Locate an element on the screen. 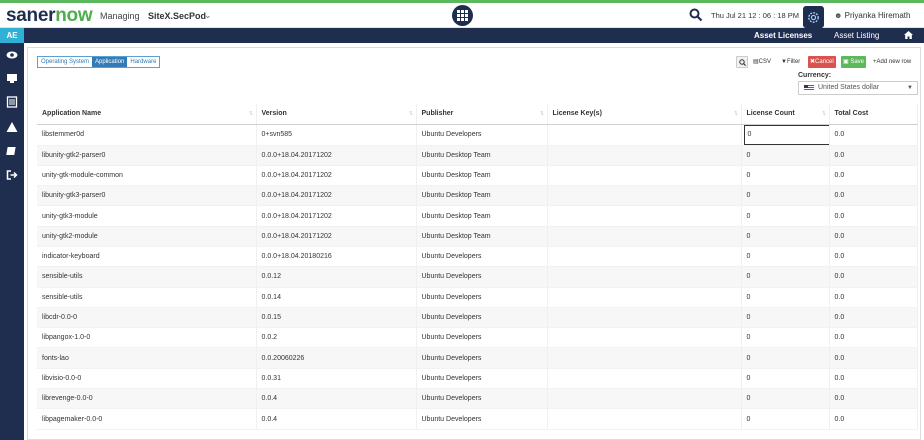 The height and width of the screenshot is (440, 924). currency-select: United States dollar ▼ is located at coordinates (858, 88).